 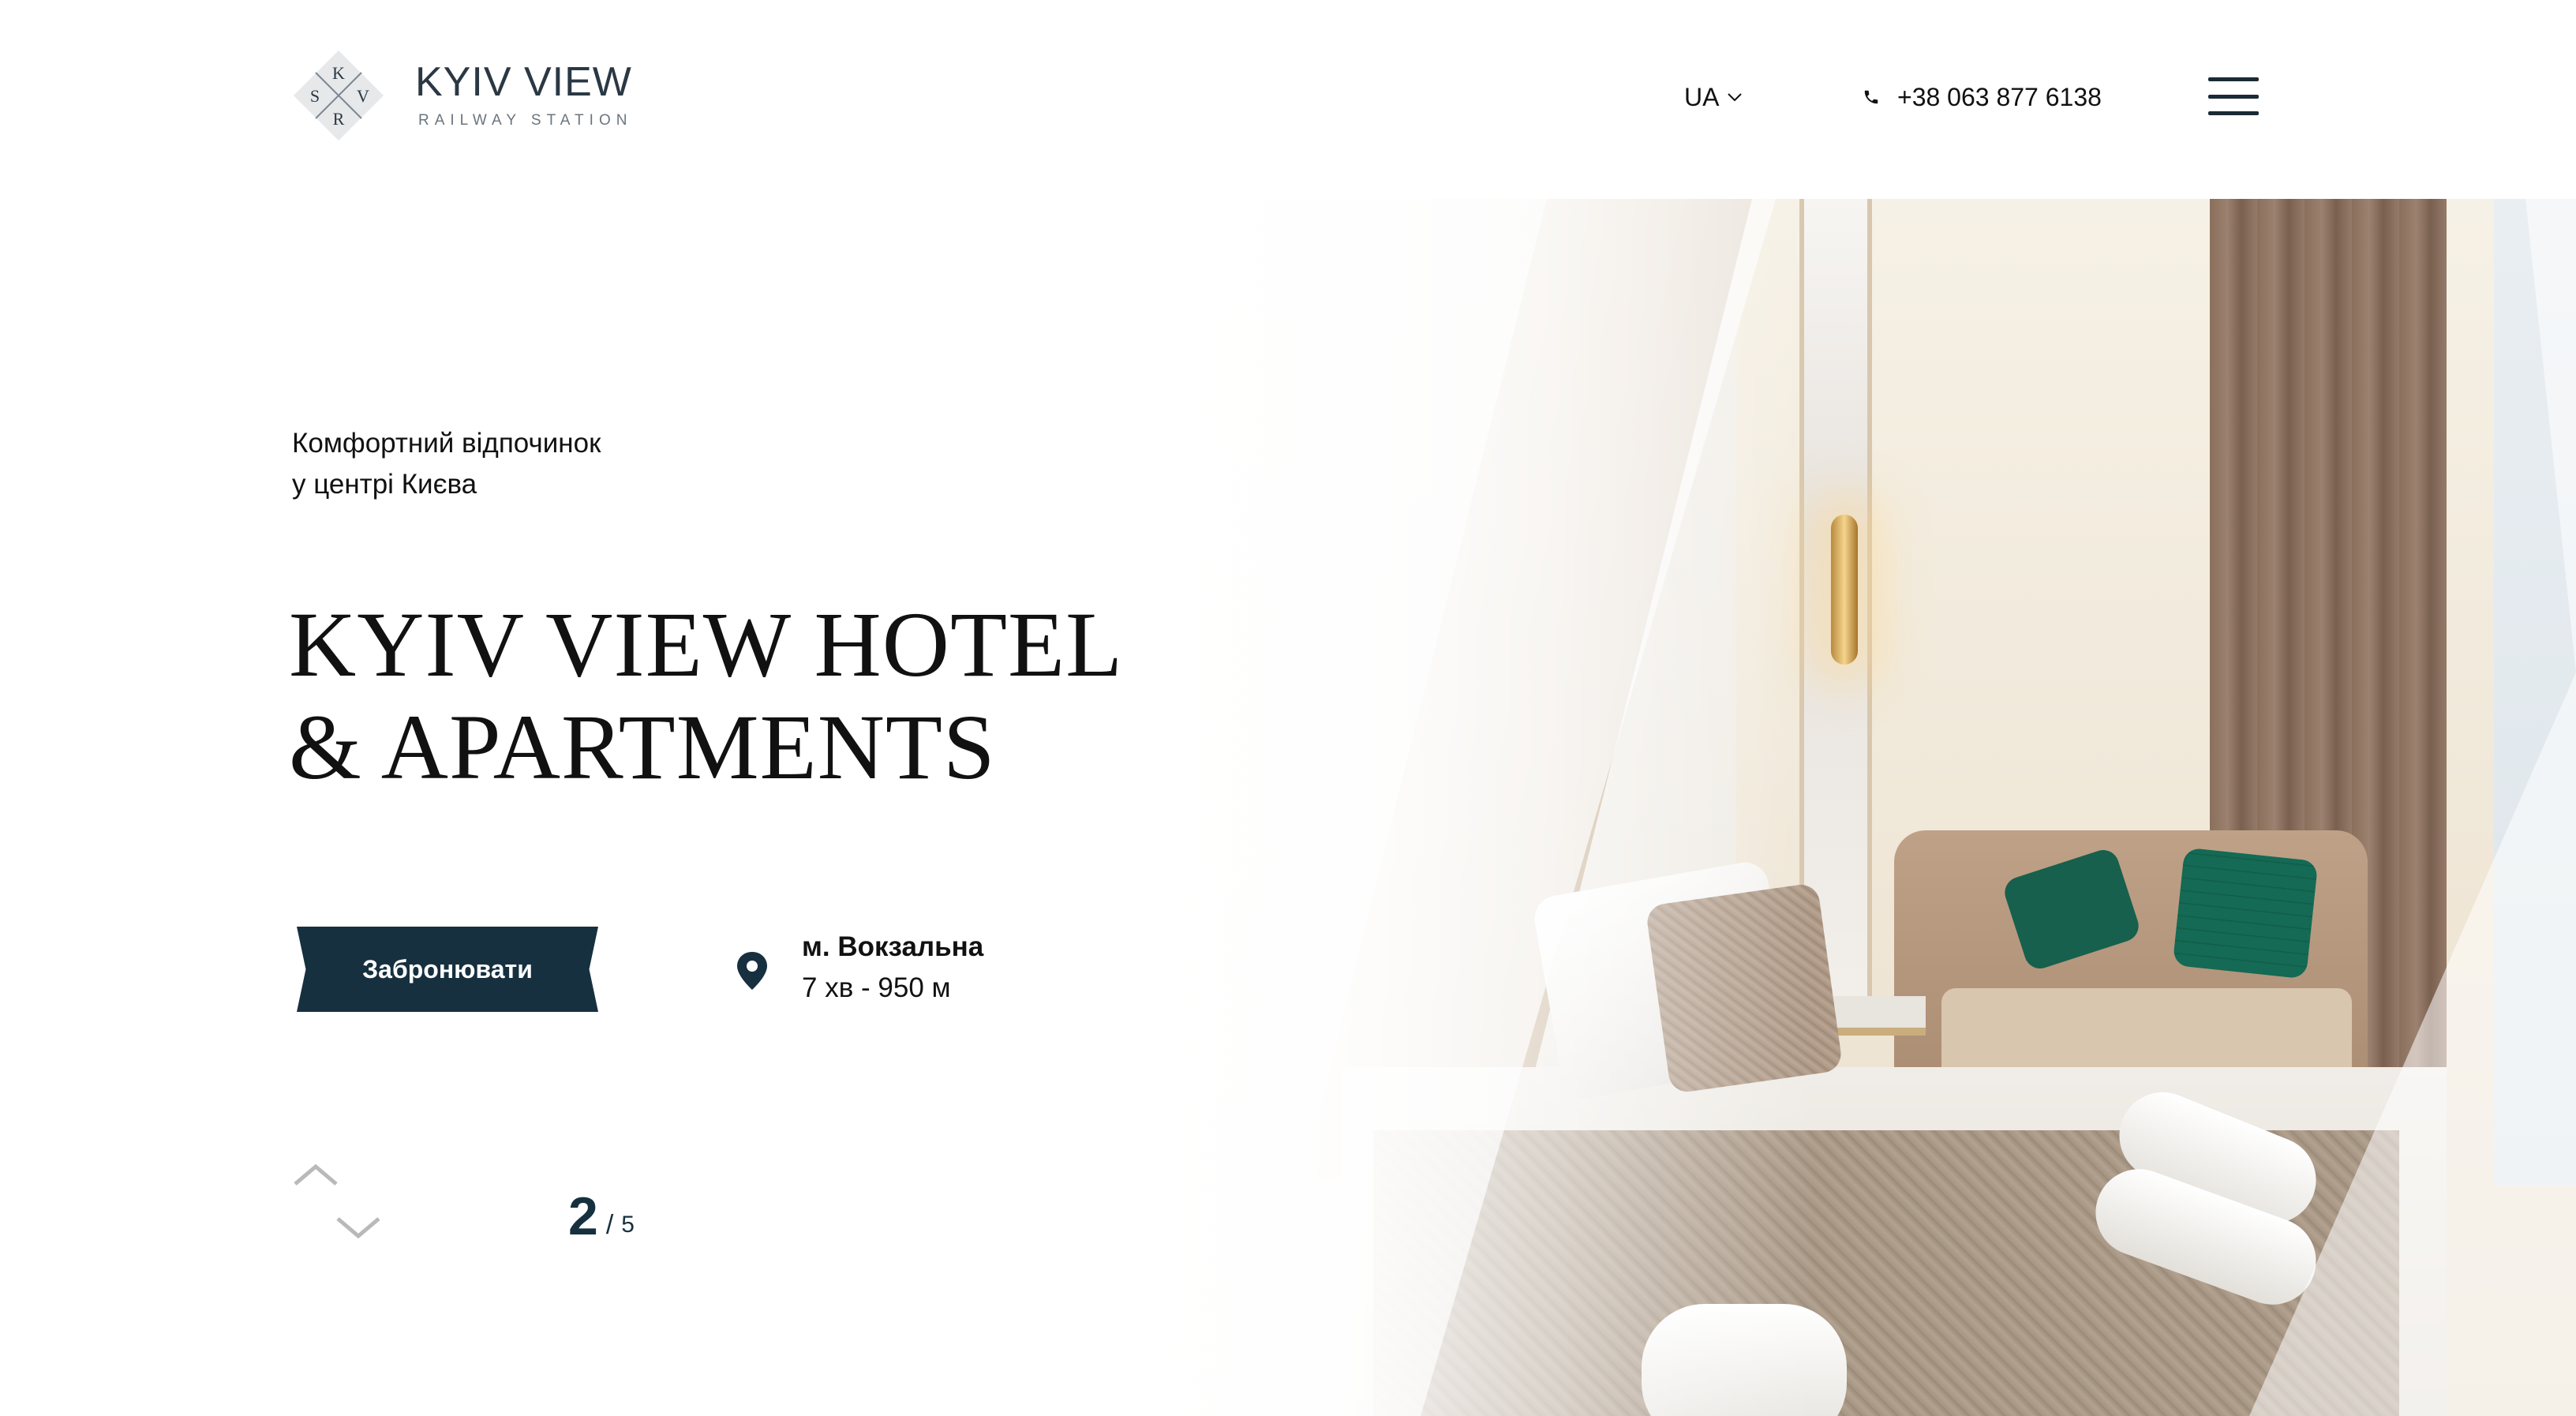 What do you see at coordinates (628, 1225) in the screenshot?
I see `slide-total: 5` at bounding box center [628, 1225].